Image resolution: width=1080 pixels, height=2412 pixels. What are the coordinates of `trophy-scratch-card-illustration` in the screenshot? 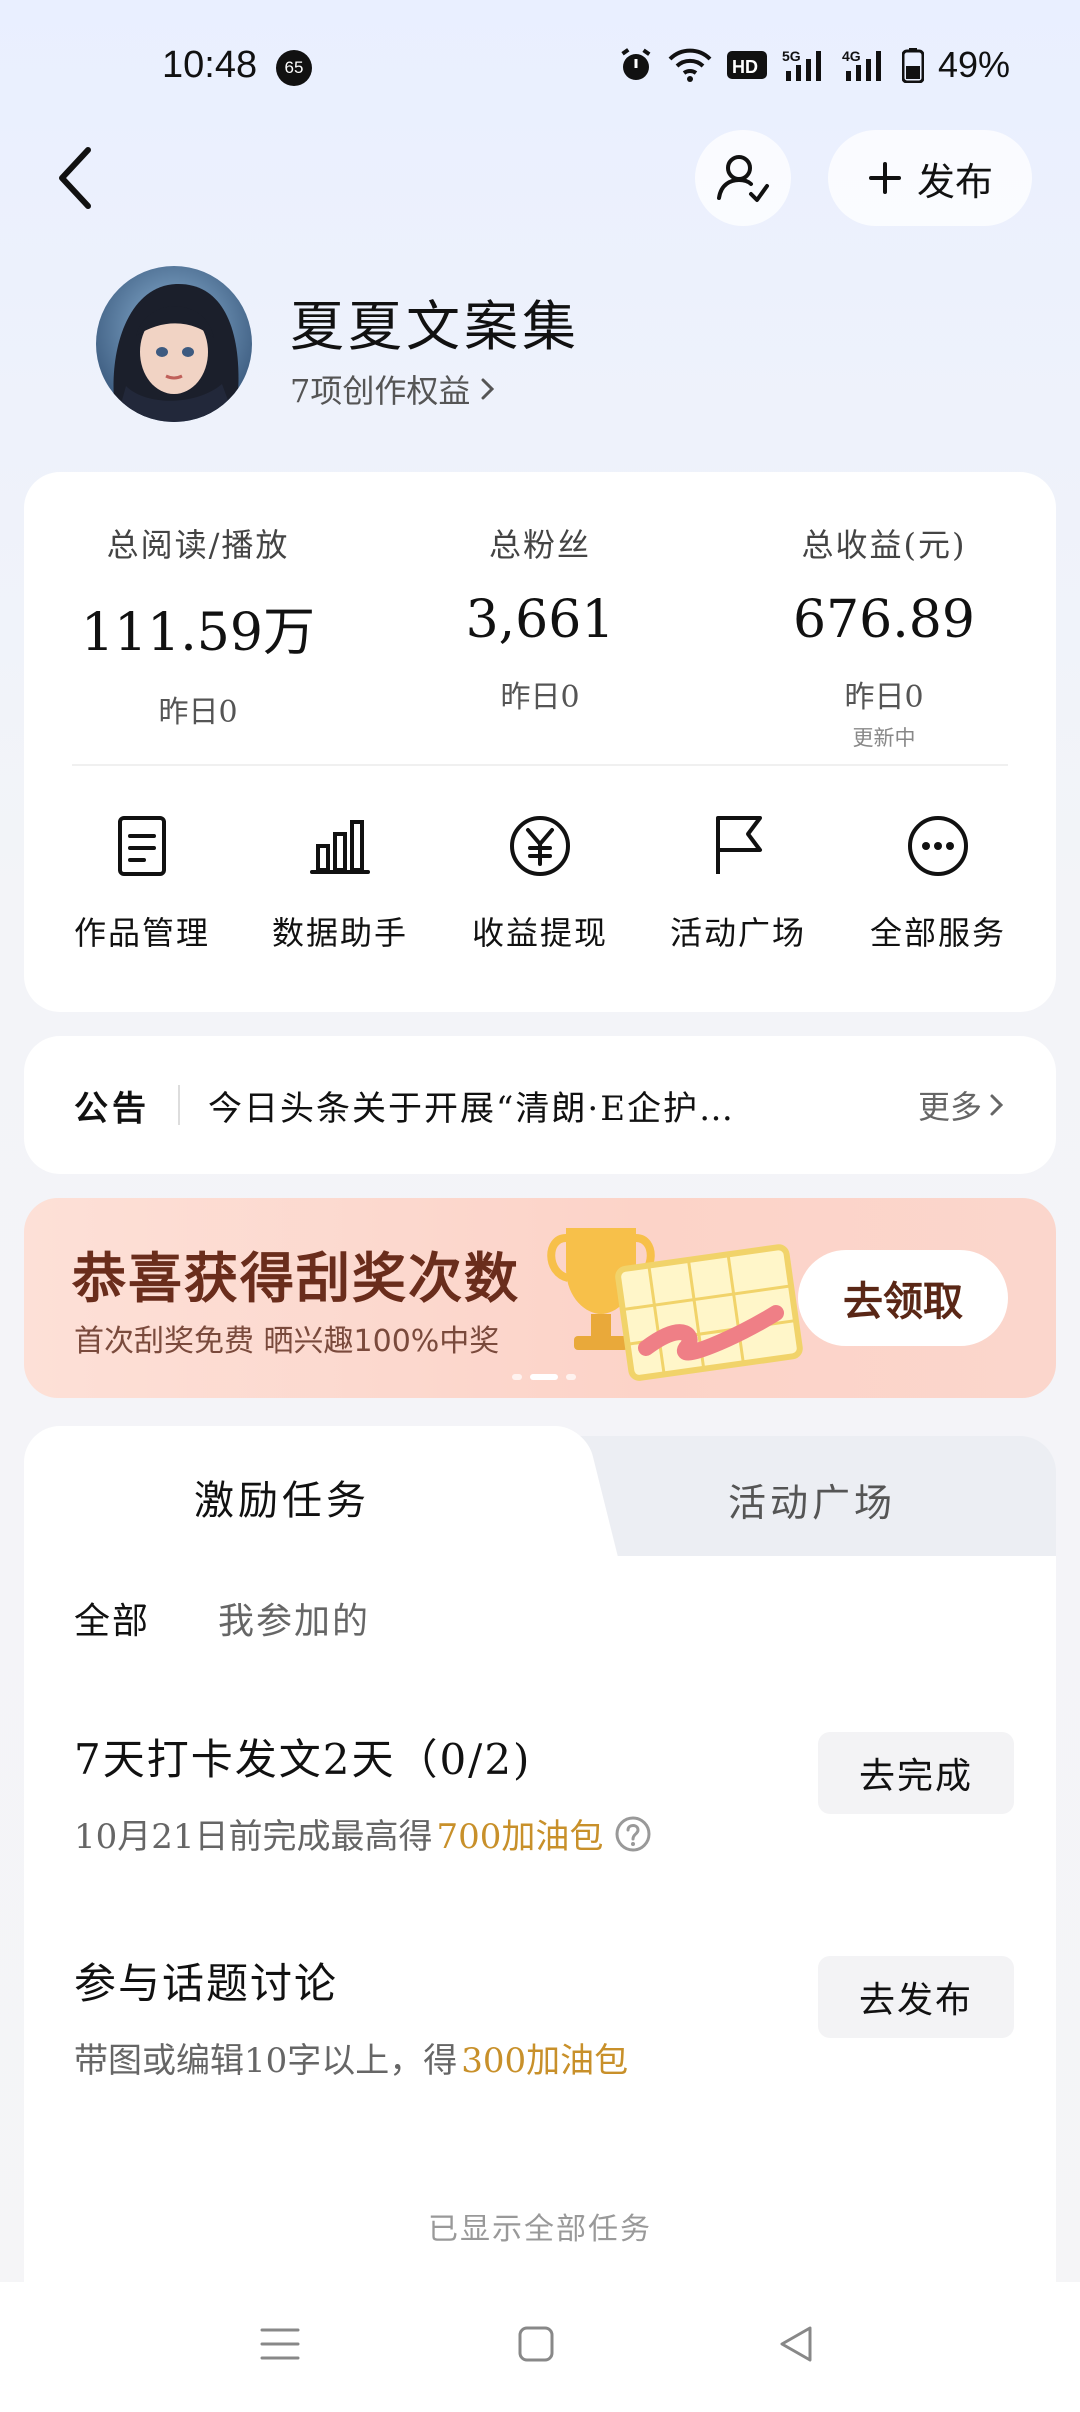 It's located at (675, 1304).